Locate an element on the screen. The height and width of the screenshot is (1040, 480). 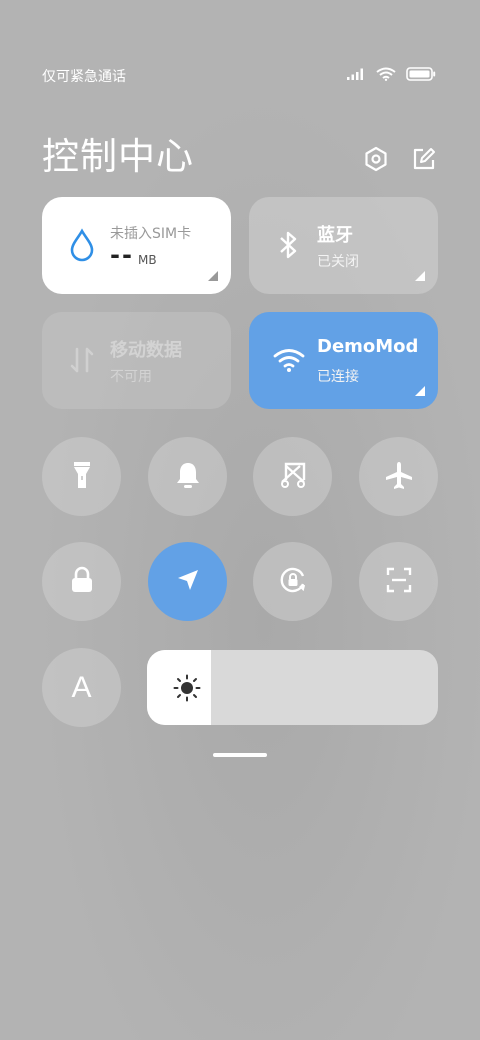
rotation-lock-icon is located at coordinates (293, 582).